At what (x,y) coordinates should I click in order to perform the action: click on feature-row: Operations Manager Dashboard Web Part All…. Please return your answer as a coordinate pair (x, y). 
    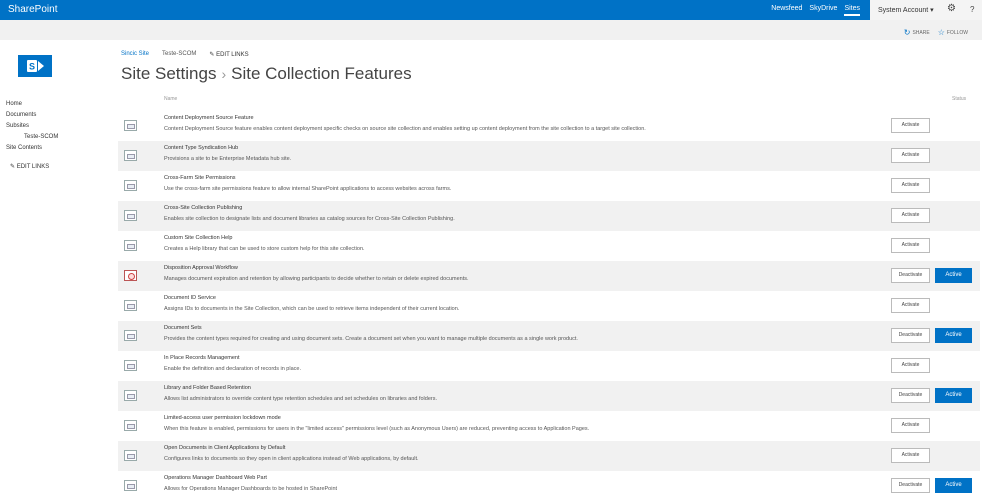
    Looking at the image, I should click on (549, 486).